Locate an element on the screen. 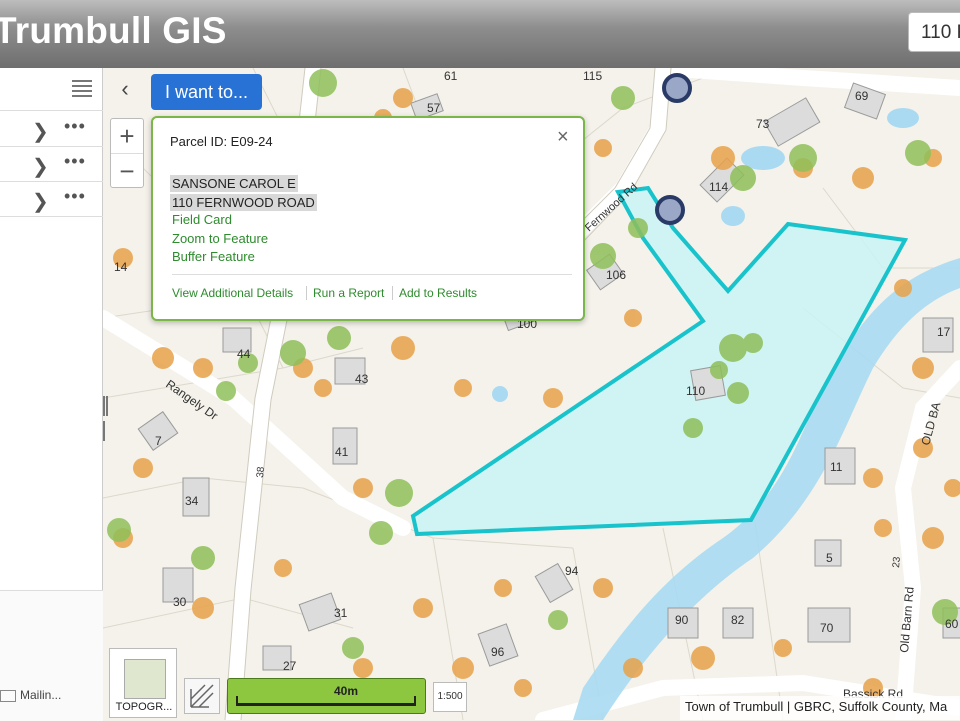 The width and height of the screenshot is (960, 721). view-details-link: View Additional Details is located at coordinates (232, 293).